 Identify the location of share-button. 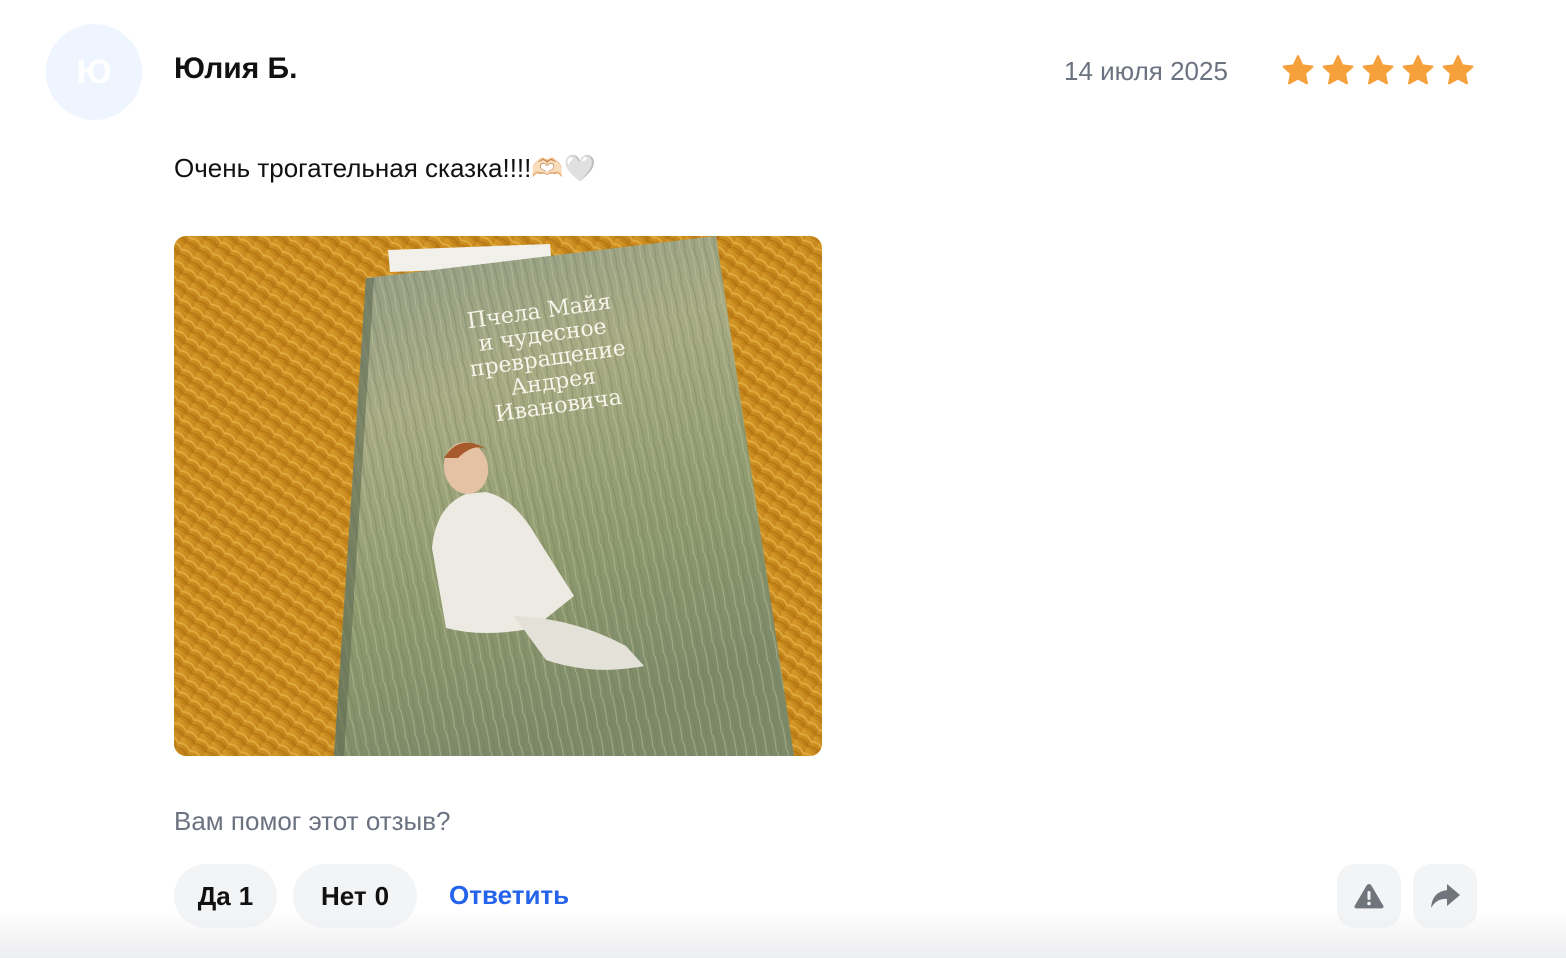
(1445, 896).